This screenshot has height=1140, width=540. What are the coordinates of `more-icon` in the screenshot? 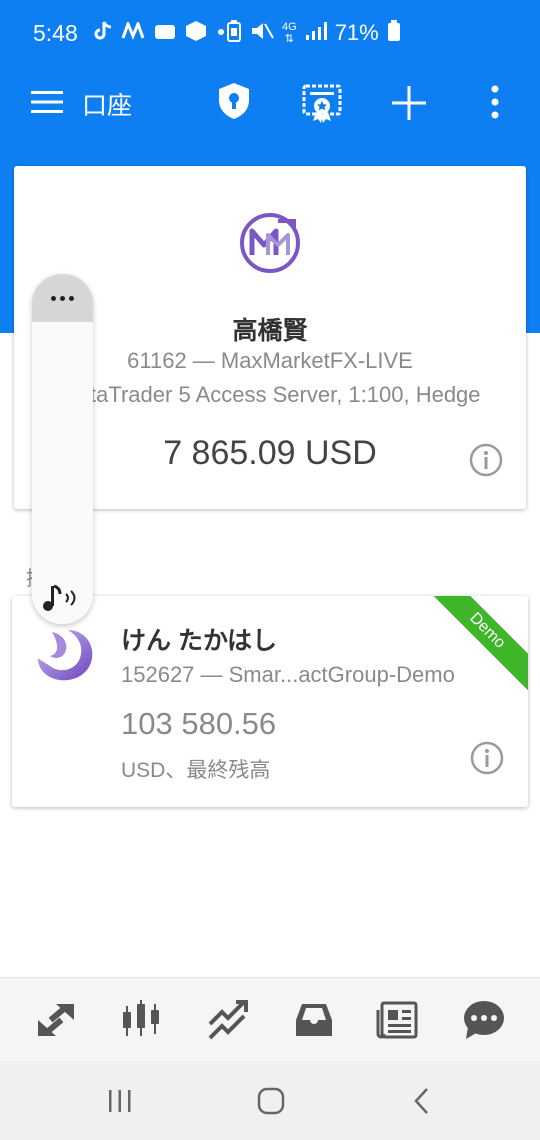 It's located at (495, 102).